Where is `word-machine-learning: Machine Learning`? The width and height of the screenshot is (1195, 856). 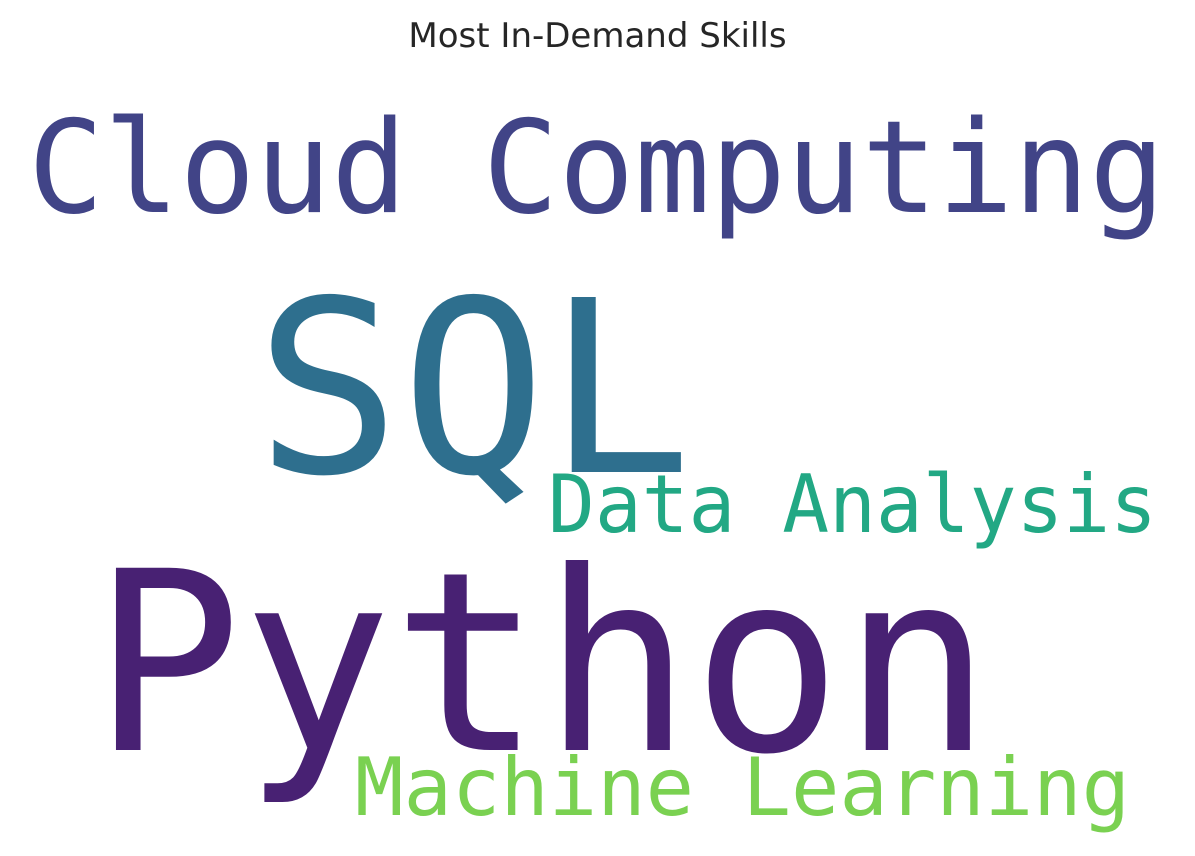 word-machine-learning: Machine Learning is located at coordinates (742, 787).